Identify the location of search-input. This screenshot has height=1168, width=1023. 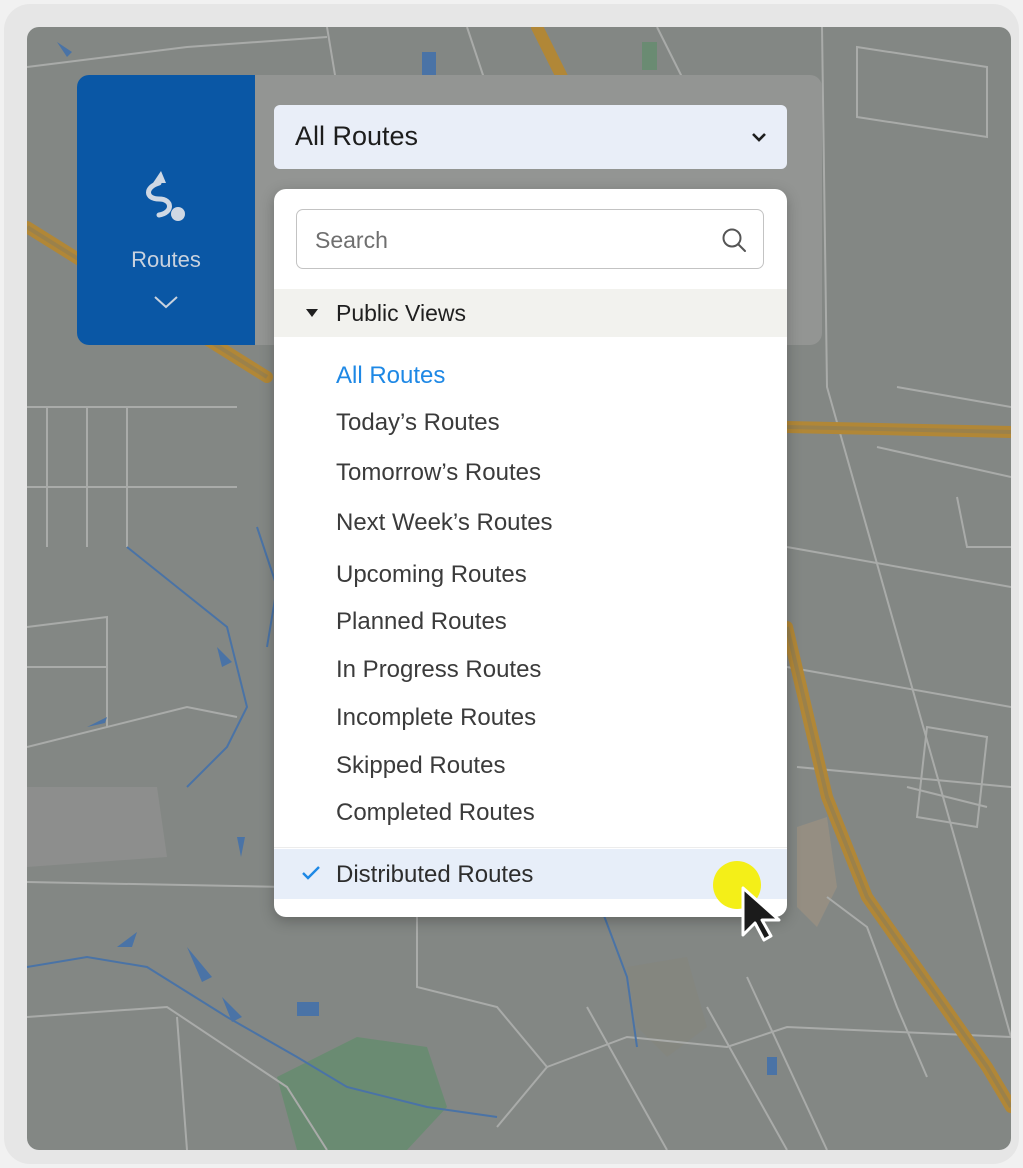
(515, 240).